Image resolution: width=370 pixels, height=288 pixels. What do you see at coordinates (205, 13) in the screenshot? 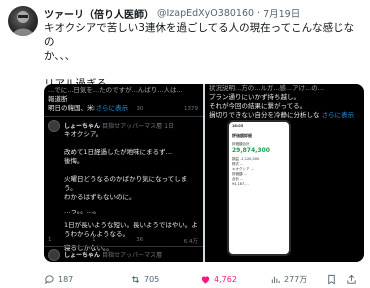
I see `author-handle: @IzapEdXyO380160` at bounding box center [205, 13].